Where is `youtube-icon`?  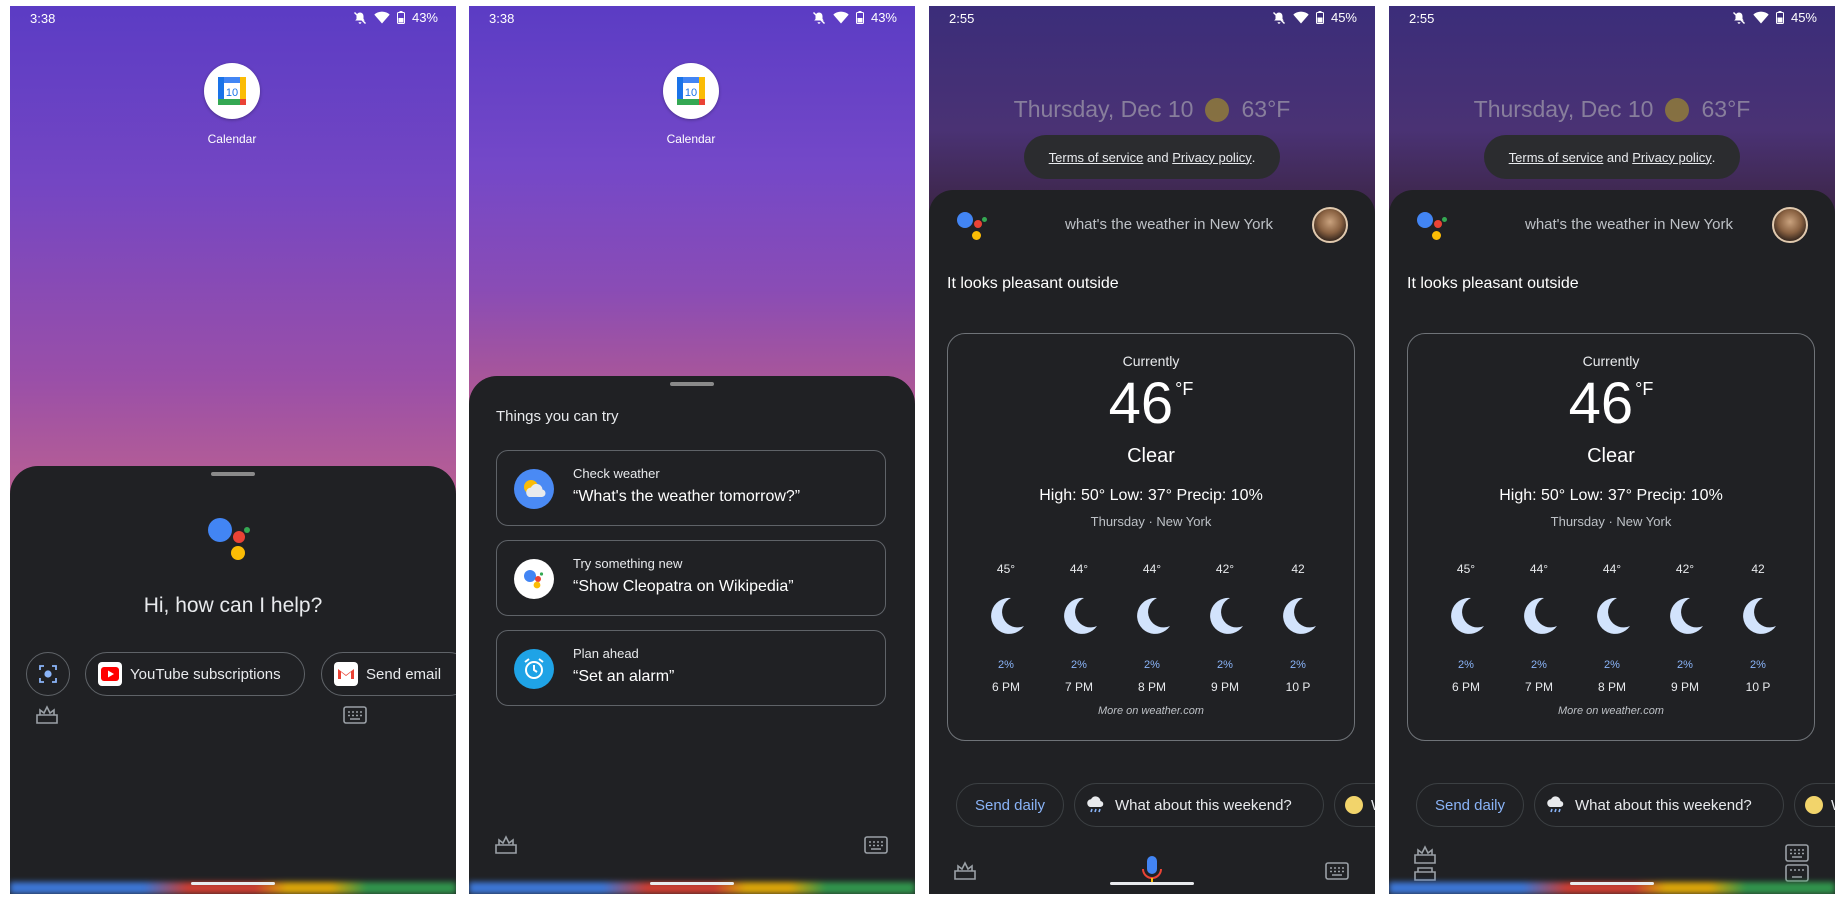 youtube-icon is located at coordinates (110, 674).